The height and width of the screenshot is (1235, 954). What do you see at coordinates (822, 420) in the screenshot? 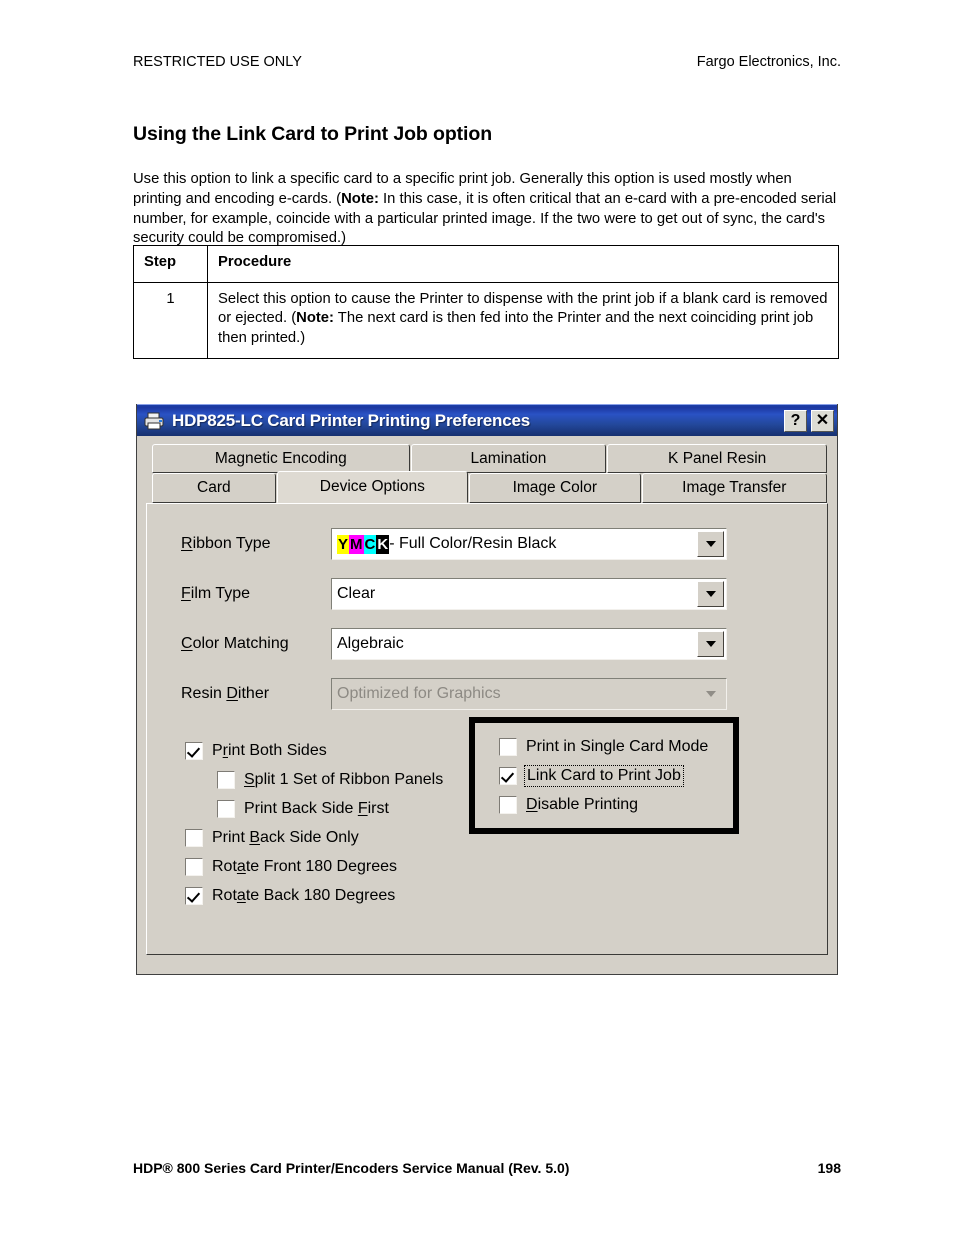
I see `close-button: ✕` at bounding box center [822, 420].